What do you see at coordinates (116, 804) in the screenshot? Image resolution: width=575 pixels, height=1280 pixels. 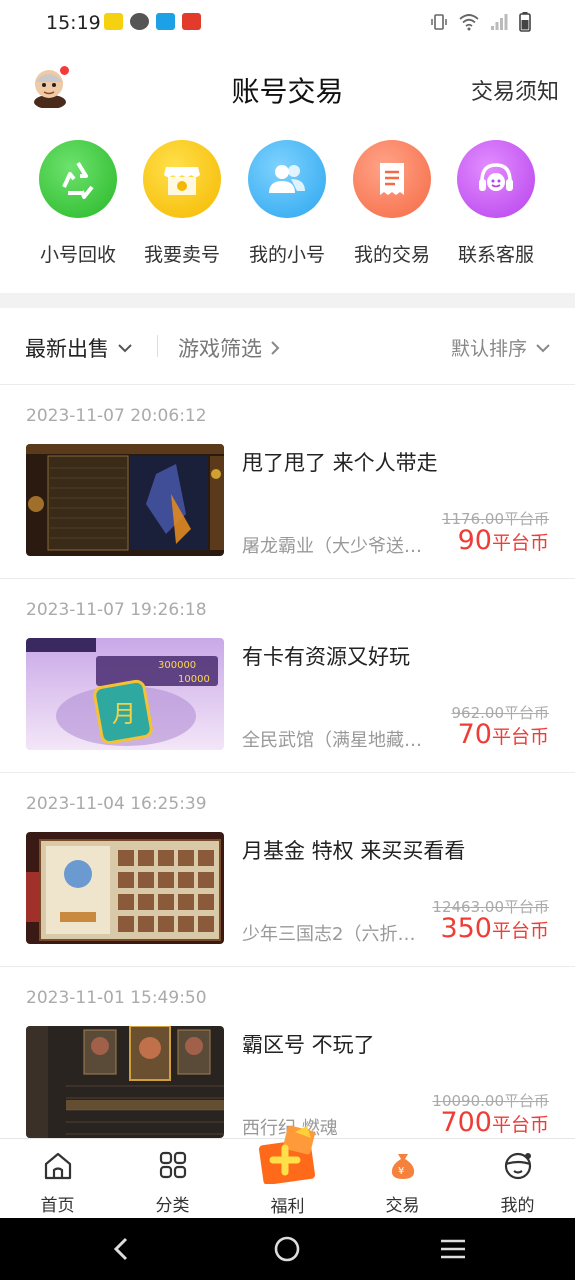 I see `listing-time: 2023-11-04 16:25:39` at bounding box center [116, 804].